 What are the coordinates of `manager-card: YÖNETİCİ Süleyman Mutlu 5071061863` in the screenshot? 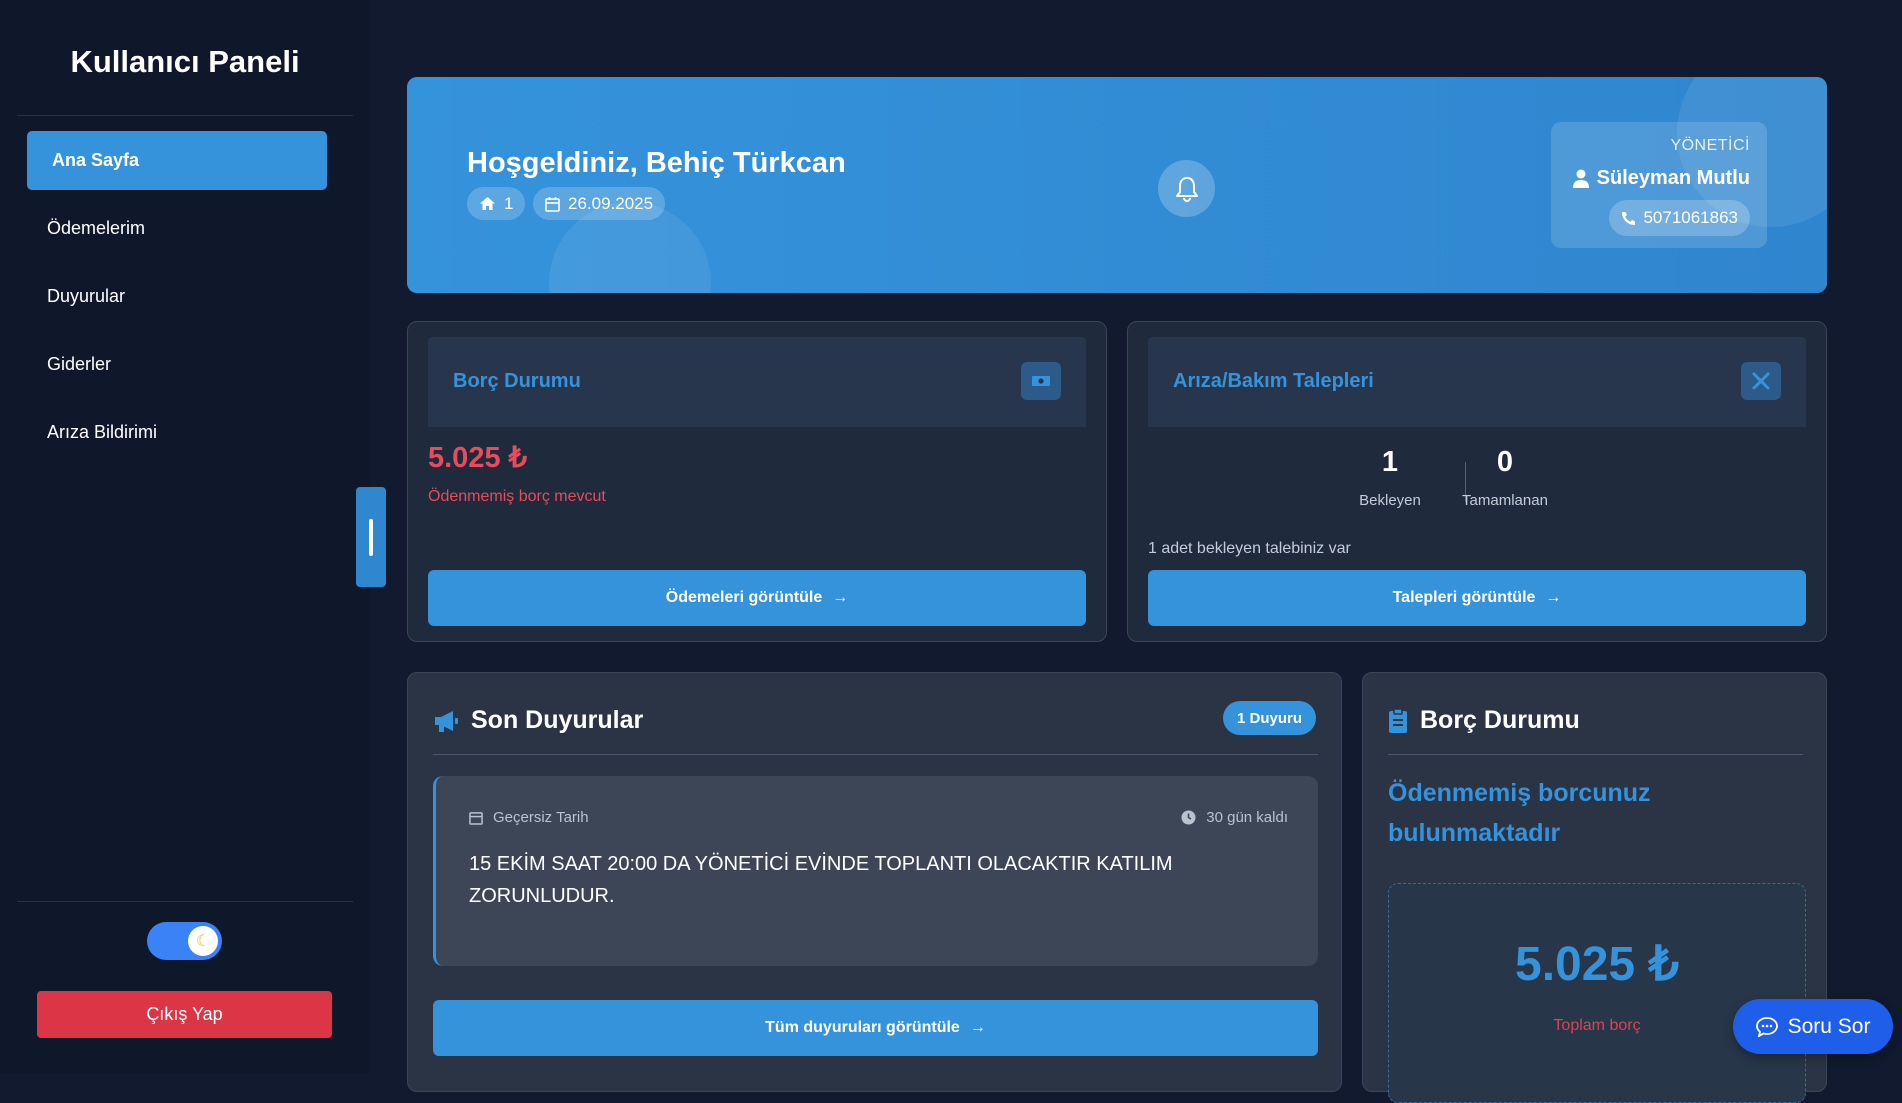 It's located at (1659, 185).